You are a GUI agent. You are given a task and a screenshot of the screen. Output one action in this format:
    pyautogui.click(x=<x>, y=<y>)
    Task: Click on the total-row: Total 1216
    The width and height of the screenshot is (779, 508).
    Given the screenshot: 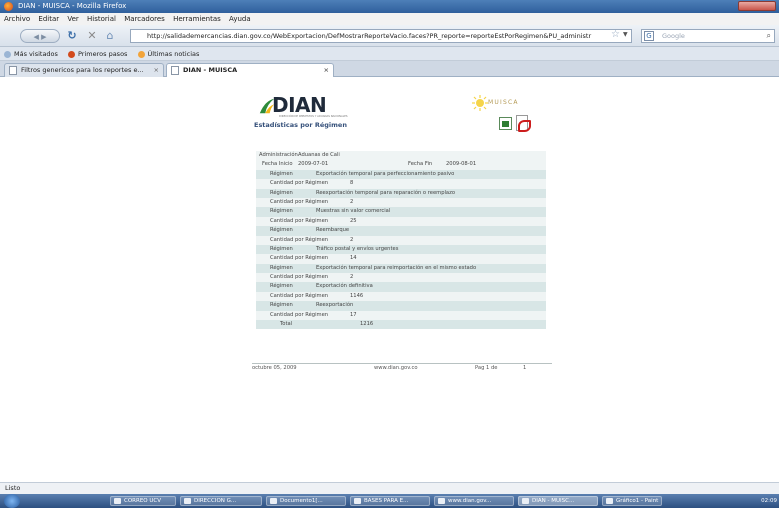 What is the action you would take?
    pyautogui.click(x=401, y=325)
    